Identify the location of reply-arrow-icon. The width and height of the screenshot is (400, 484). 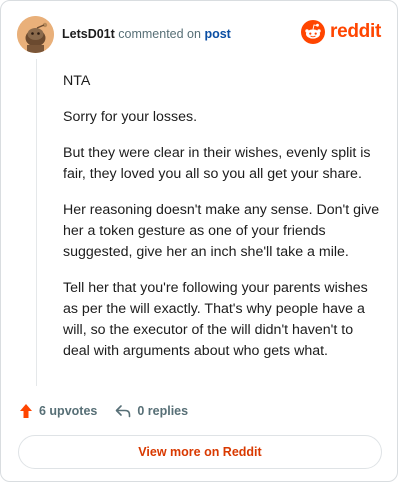
(123, 411).